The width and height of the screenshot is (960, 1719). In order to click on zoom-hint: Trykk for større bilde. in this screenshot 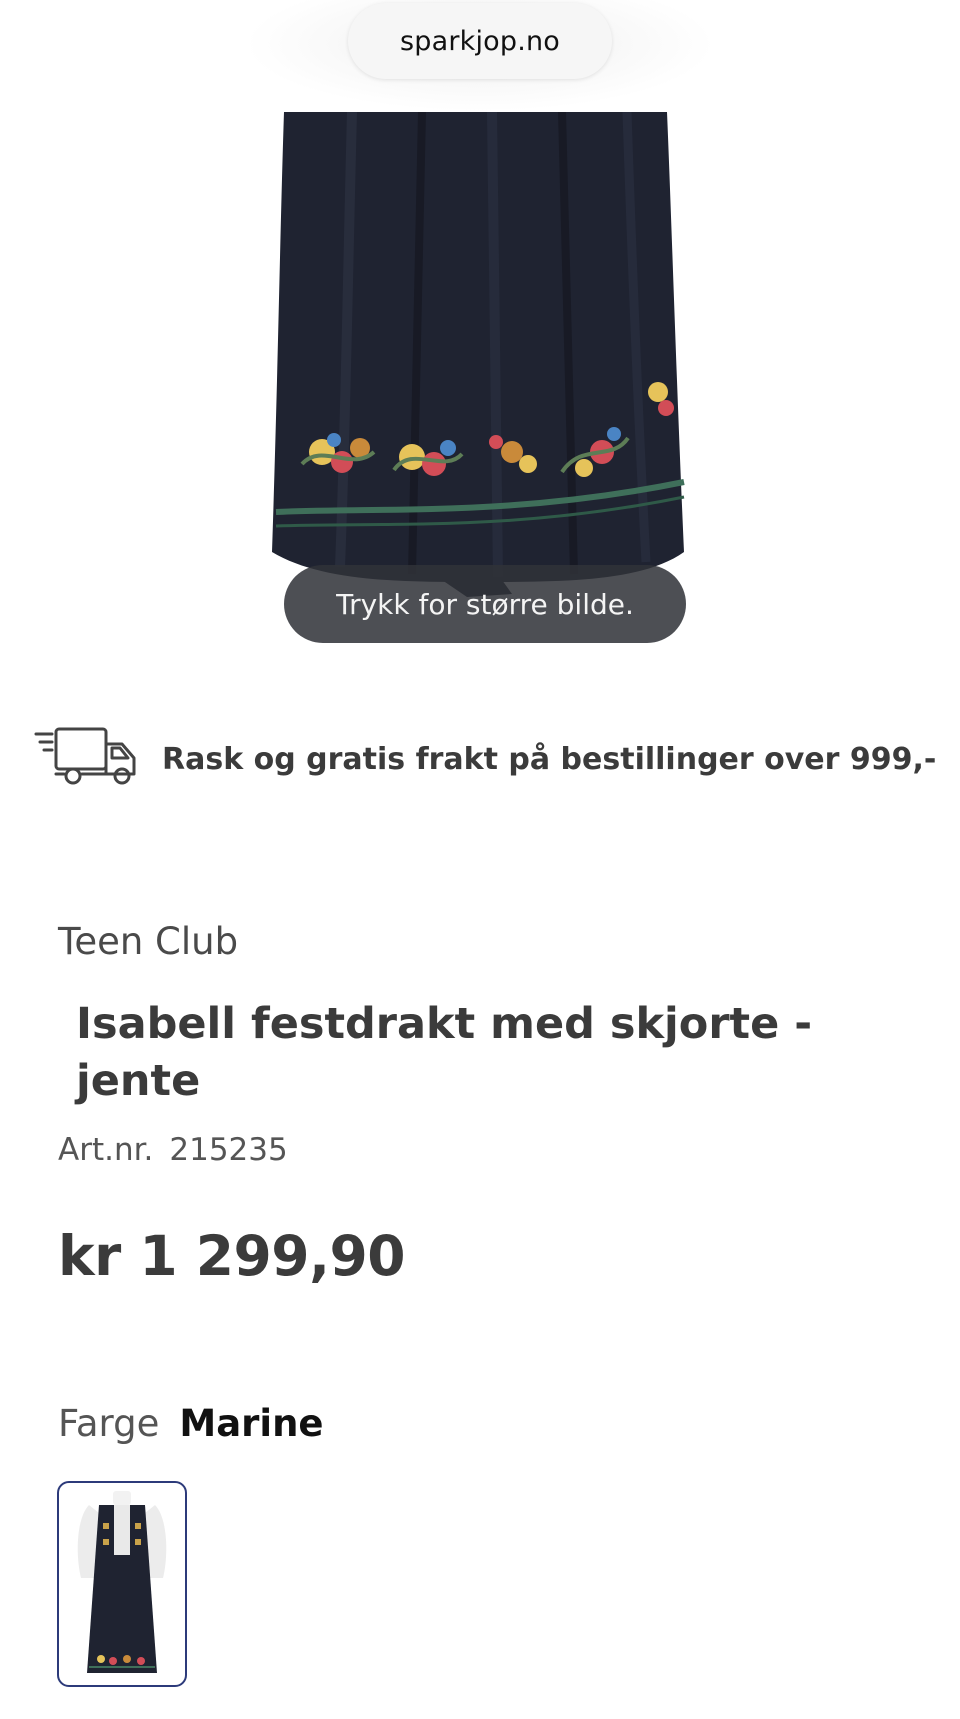, I will do `click(485, 604)`.